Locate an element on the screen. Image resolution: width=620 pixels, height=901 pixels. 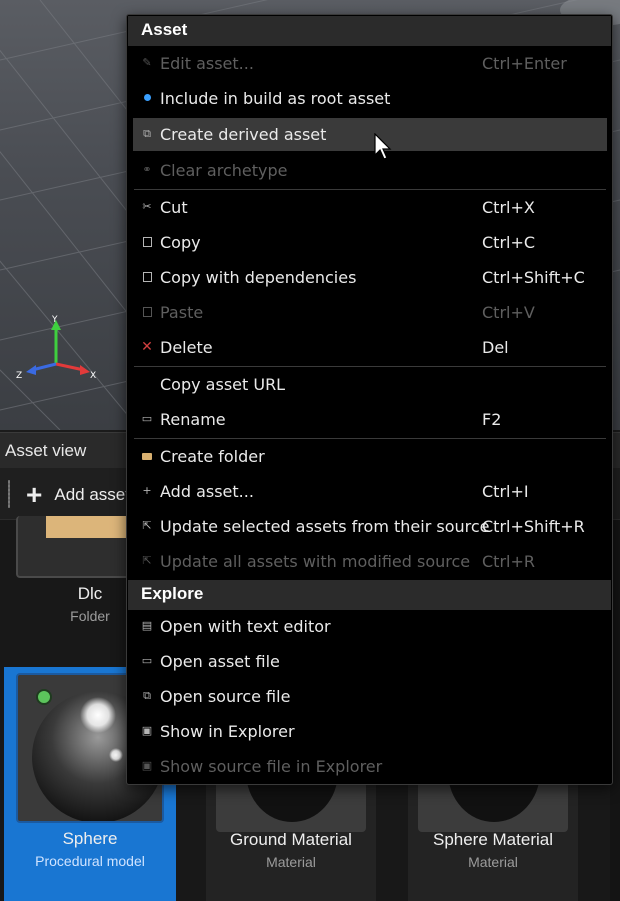
derive-icon: ⧉ is located at coordinates (147, 133).